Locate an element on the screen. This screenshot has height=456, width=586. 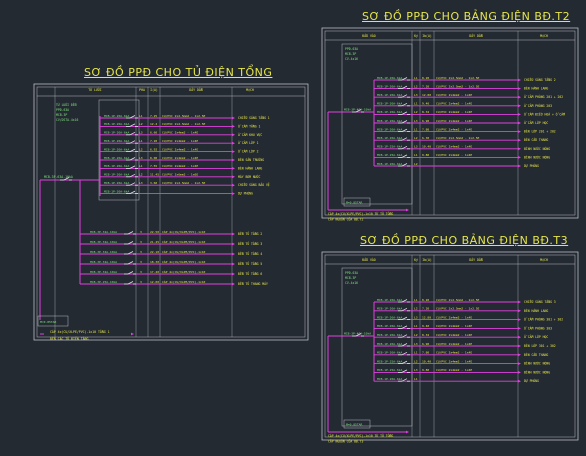
panel-t3-circuit-5-arrow is located at coordinates (519, 337).